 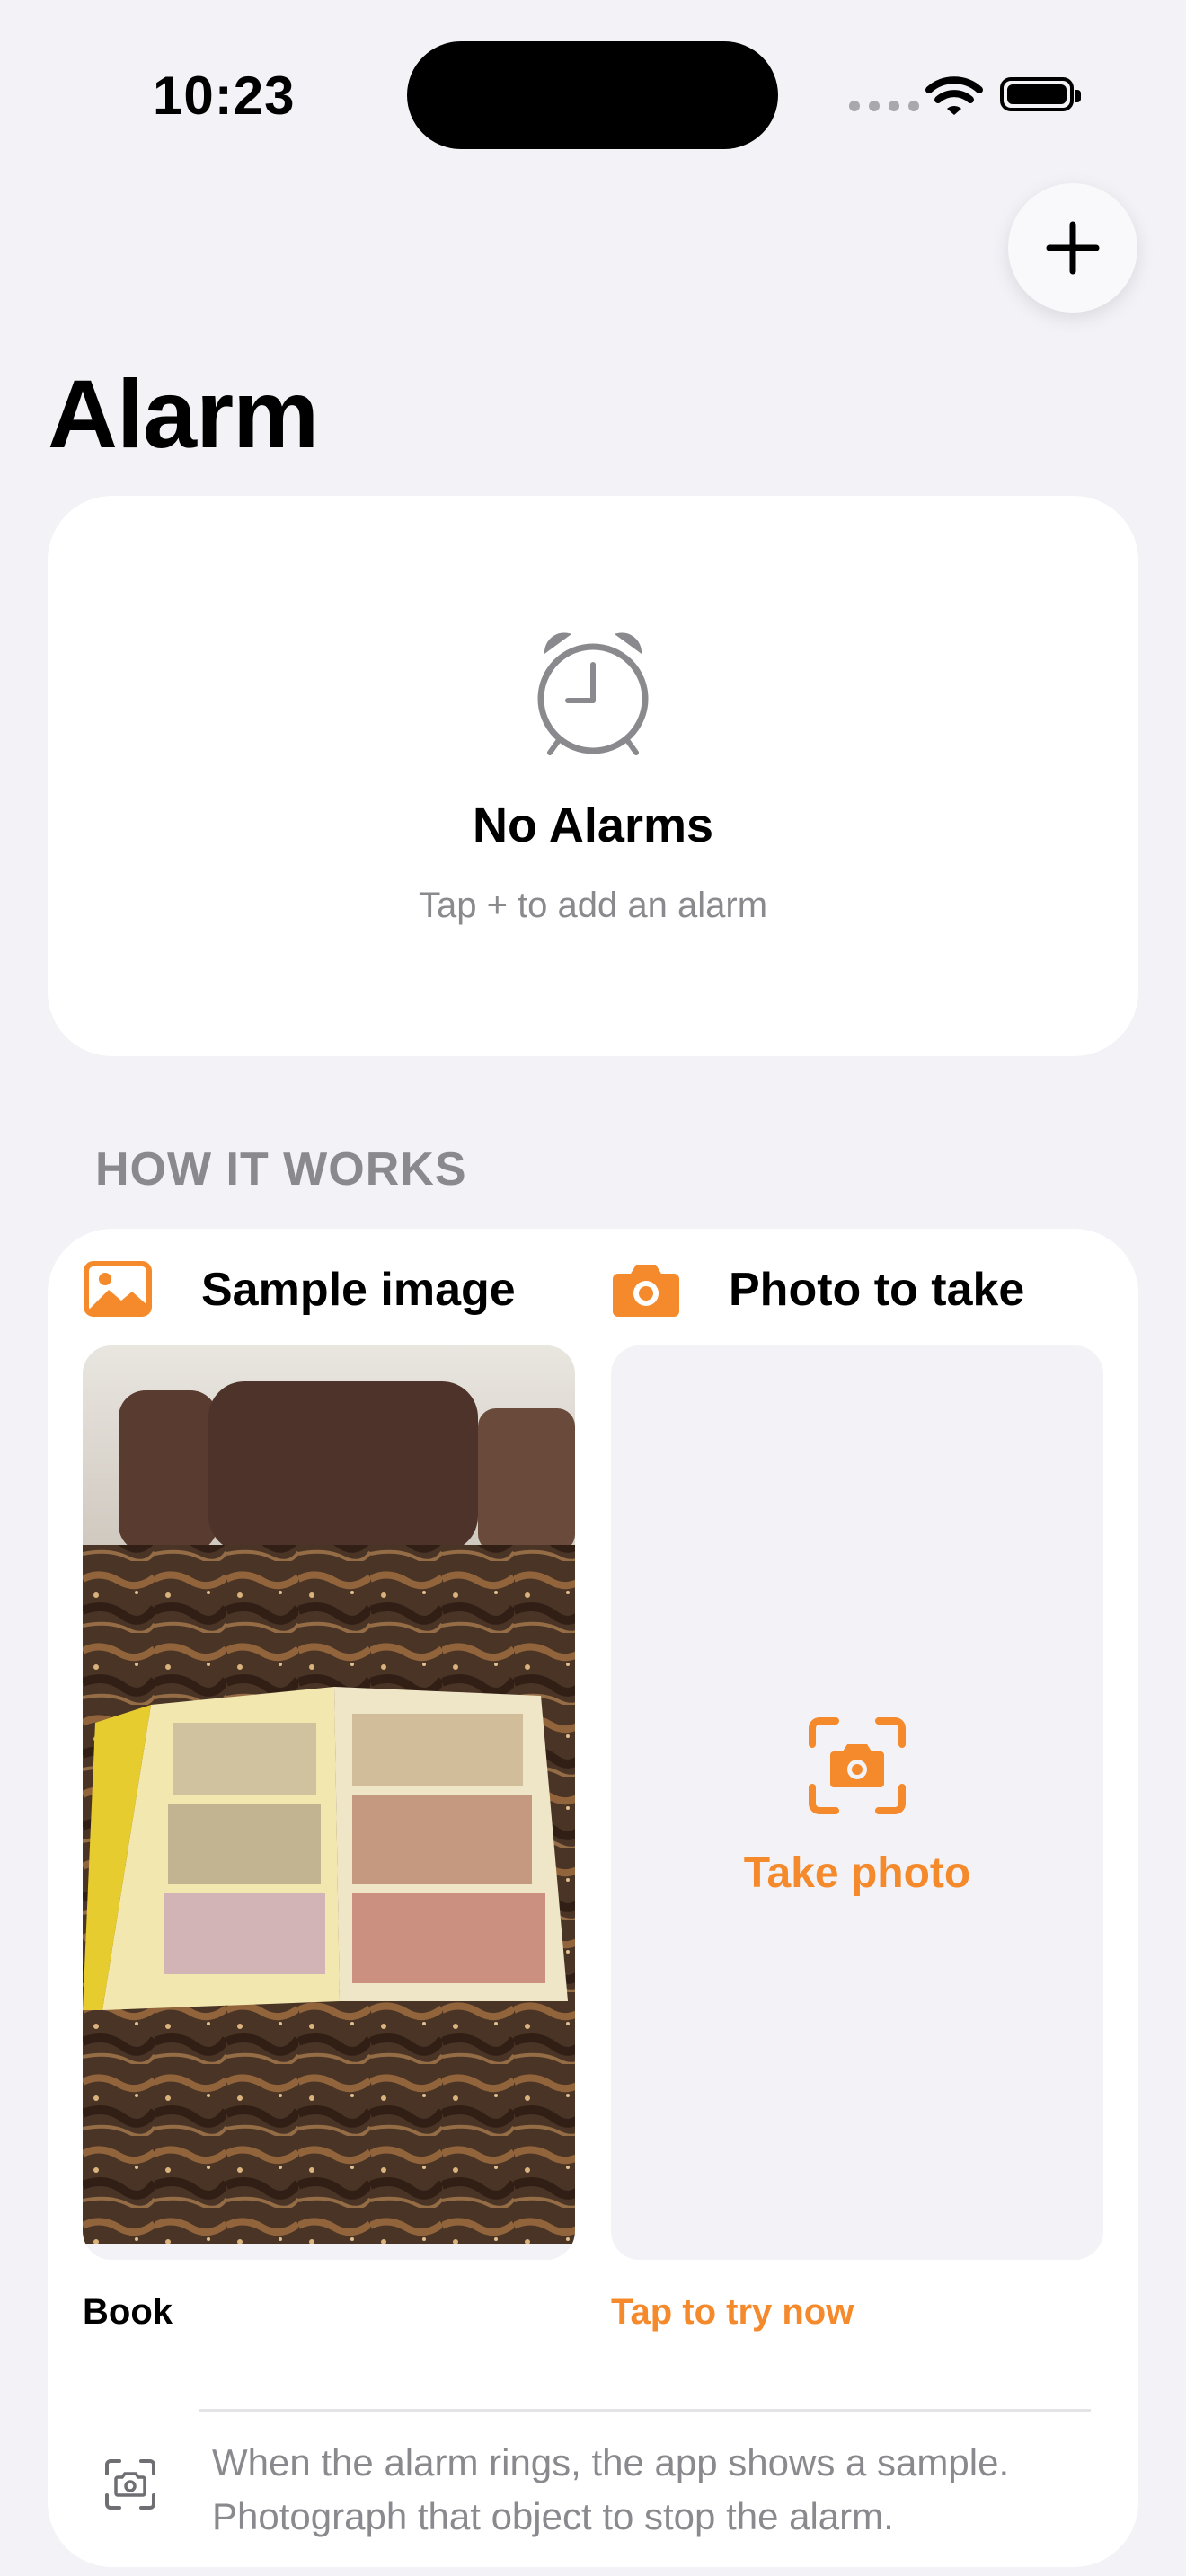 I want to click on sample-image-title: Sample image, so click(x=358, y=1290).